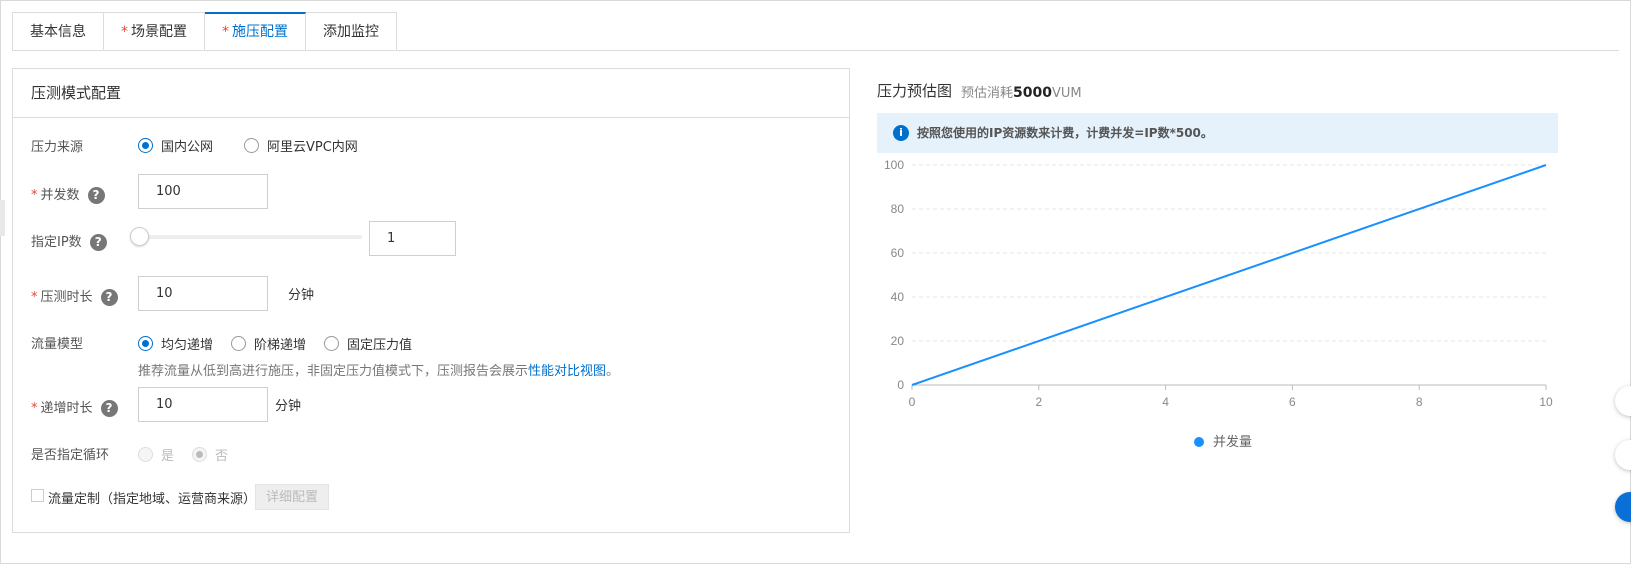 This screenshot has width=1631, height=564. Describe the element at coordinates (613, 371) in the screenshot. I see `hint-end: 。` at that location.